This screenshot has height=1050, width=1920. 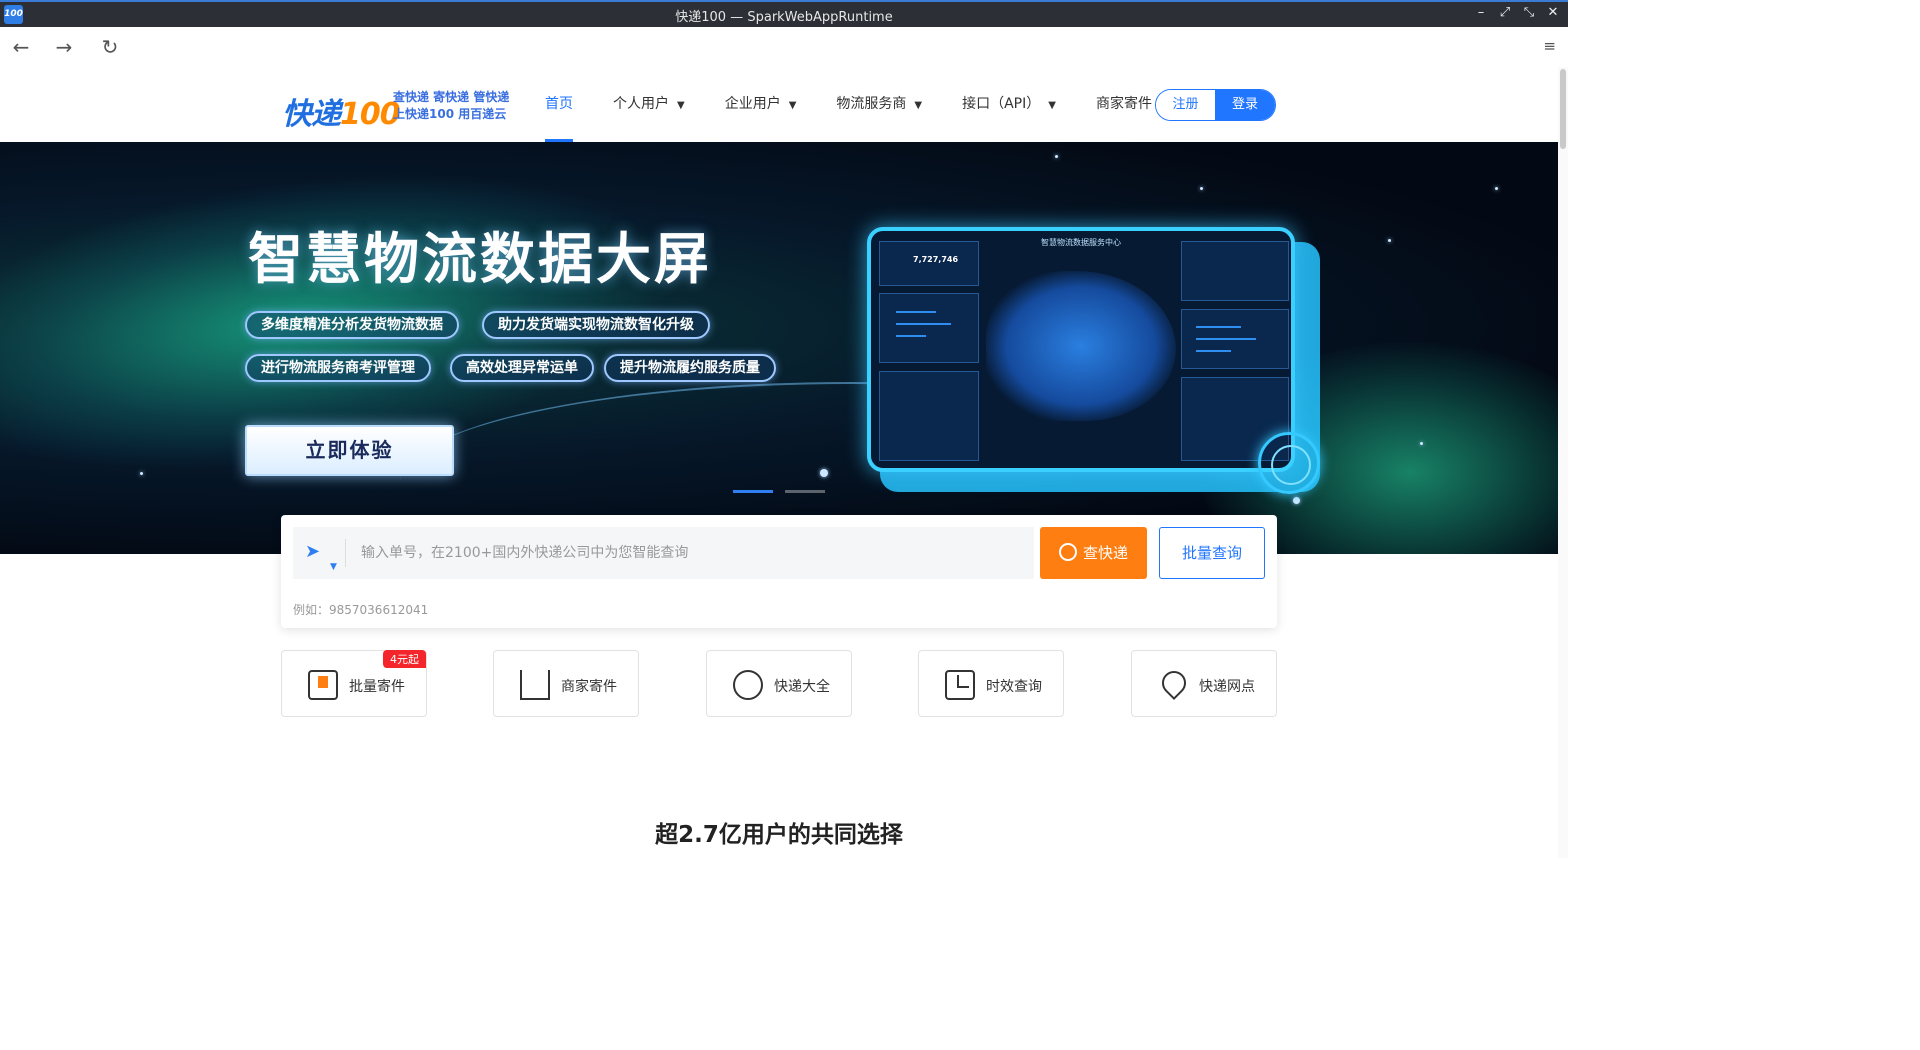 I want to click on main-nav: 首页 个人用户 ▼ 企业用户 ▼ 物流服务商 ▼ 接口（API） ▼ 商家寄件, so click(x=868, y=104).